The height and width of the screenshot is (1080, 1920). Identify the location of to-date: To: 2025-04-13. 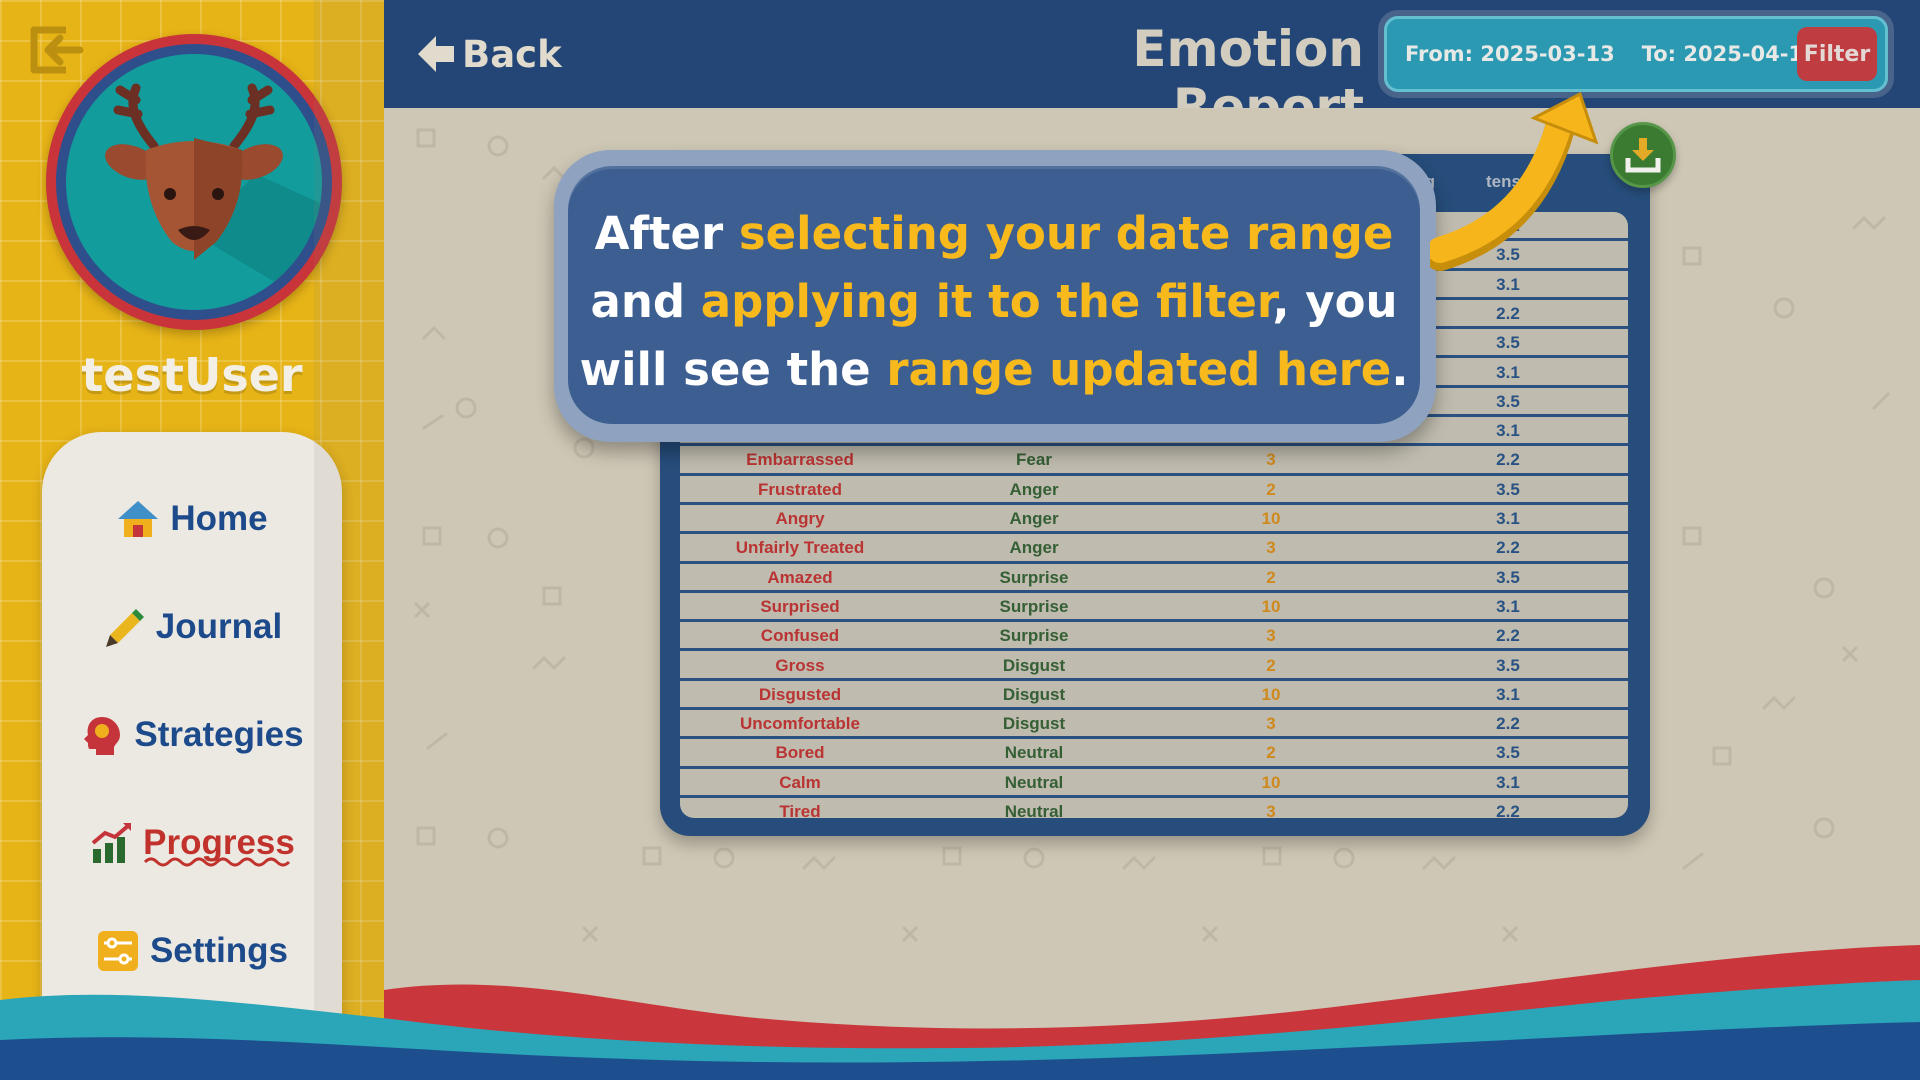
(1730, 54).